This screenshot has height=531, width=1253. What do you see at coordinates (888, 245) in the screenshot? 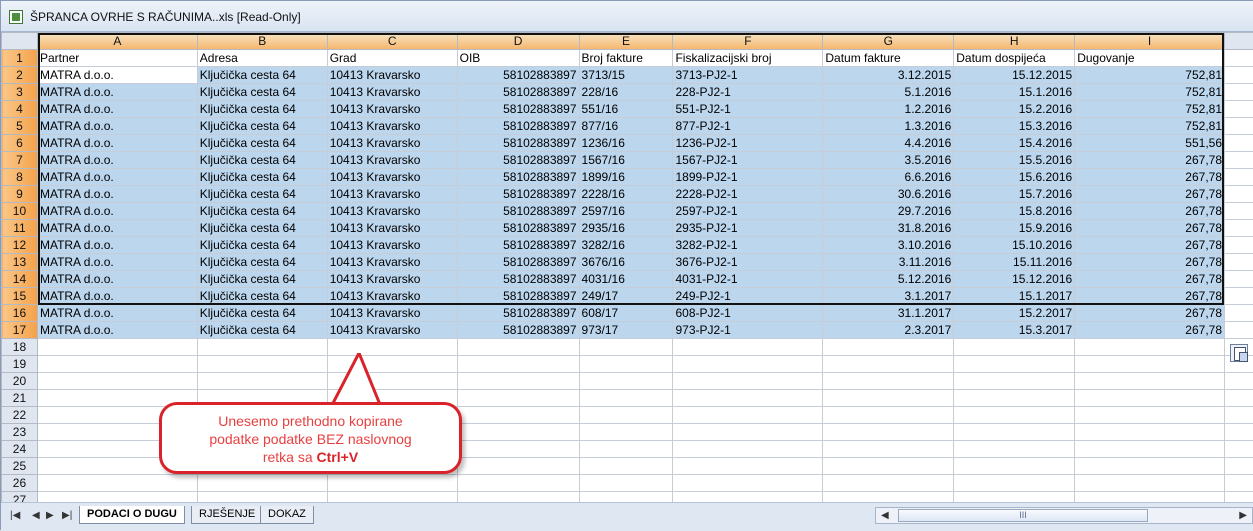
I see `table-cell: 3.10.2016` at bounding box center [888, 245].